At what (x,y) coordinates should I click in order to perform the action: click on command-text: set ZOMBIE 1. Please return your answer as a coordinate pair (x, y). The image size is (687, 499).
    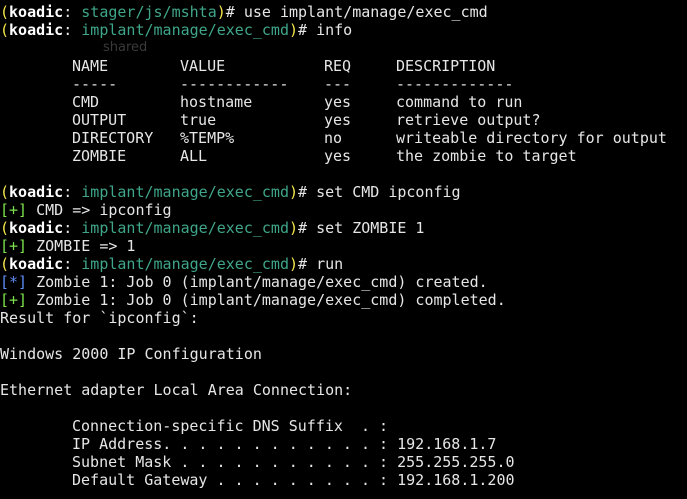
    Looking at the image, I should click on (366, 228).